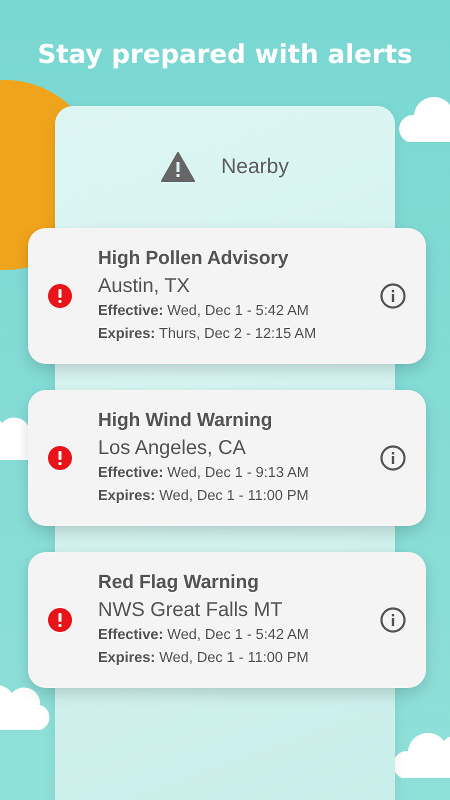  I want to click on effective-time: Effective: Wed, Dec 1 - 9:13 AM, so click(204, 473).